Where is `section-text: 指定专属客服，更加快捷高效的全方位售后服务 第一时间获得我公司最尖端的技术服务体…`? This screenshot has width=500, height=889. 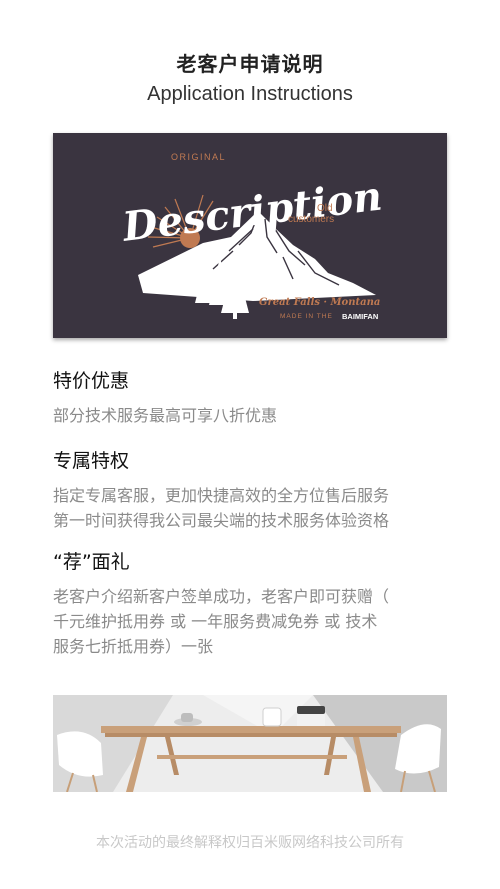
section-text: 指定专属客服，更加快捷高效的全方位售后服务 第一时间获得我公司最尖端的技术服务体… is located at coordinates (253, 508).